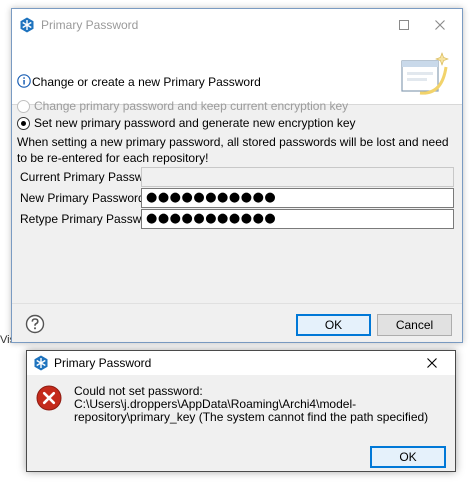 Image resolution: width=474 pixels, height=491 pixels. What do you see at coordinates (237, 25) in the screenshot?
I see `title-bar: Primary Password` at bounding box center [237, 25].